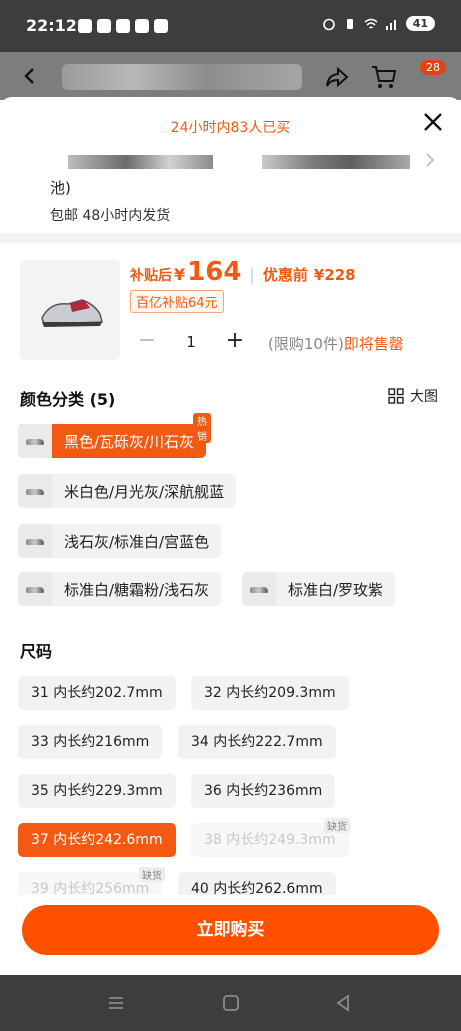 This screenshot has height=1031, width=461. I want to click on color-option: 标准白/罗玫紫, so click(319, 589).